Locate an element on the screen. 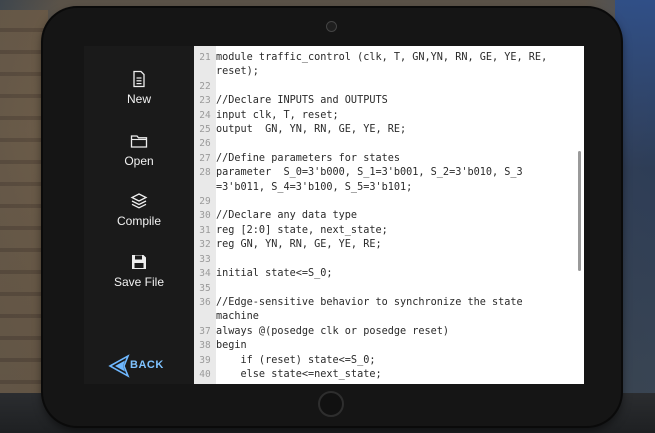 The image size is (655, 433). code-line: 27 //Define parameters for states is located at coordinates (383, 159).